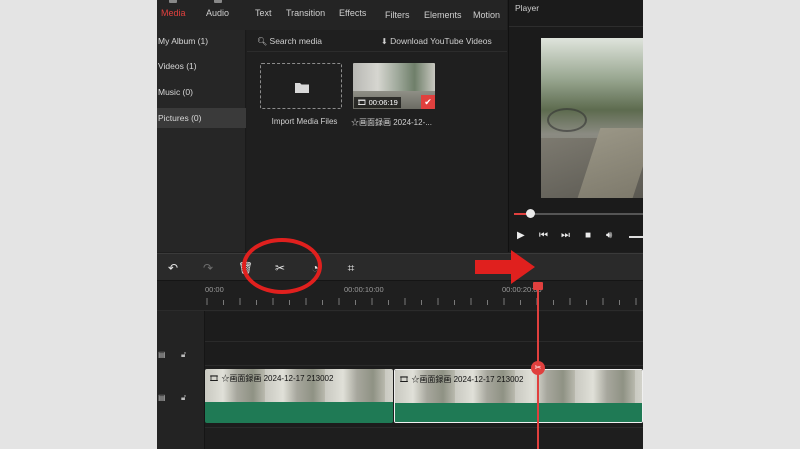 Image resolution: width=800 pixels, height=449 pixels. I want to click on tab-audio: Audio, so click(218, 9).